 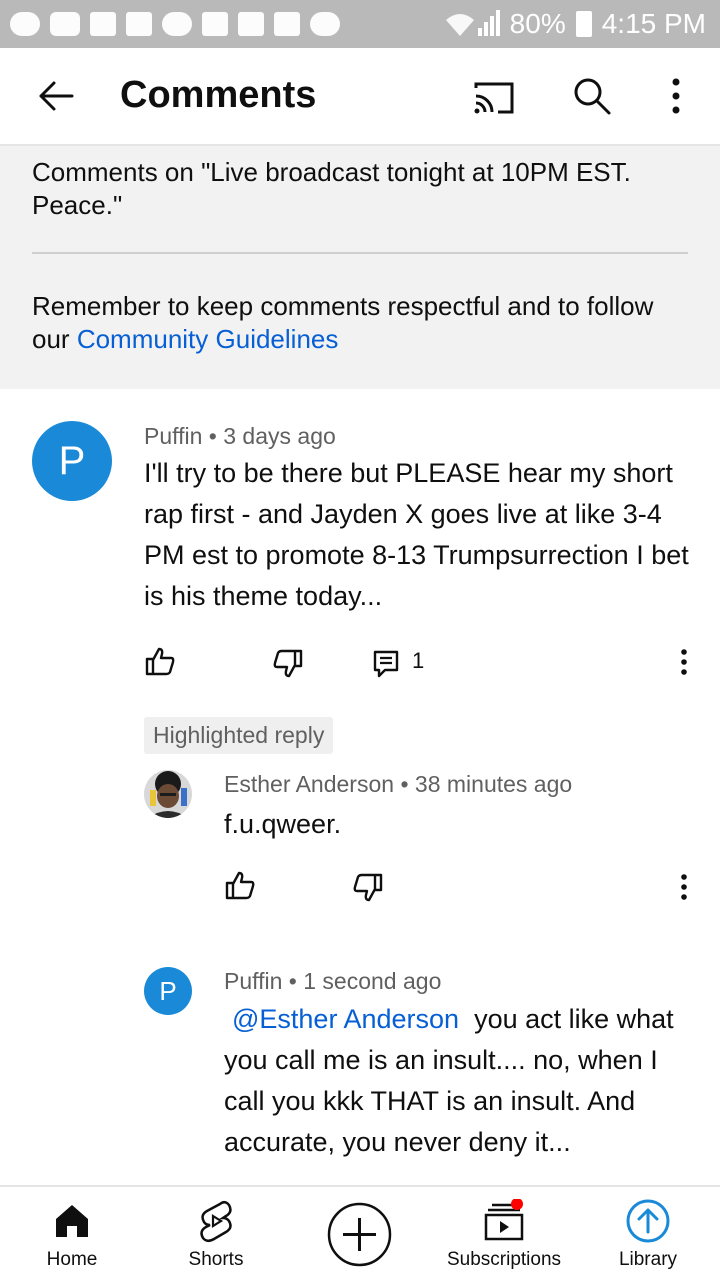 What do you see at coordinates (283, 824) in the screenshot?
I see `reply-text: f.u.qweer.` at bounding box center [283, 824].